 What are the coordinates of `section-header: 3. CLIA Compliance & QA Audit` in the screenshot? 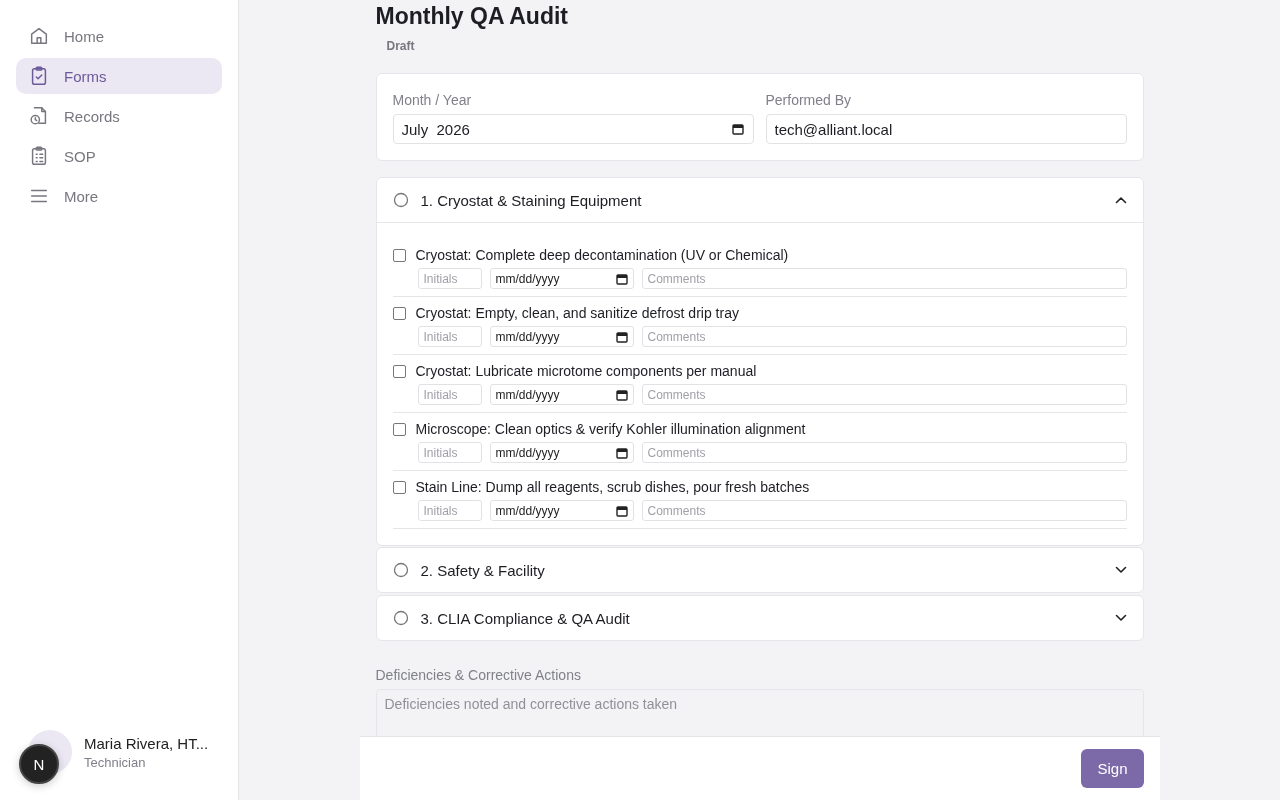 It's located at (759, 618).